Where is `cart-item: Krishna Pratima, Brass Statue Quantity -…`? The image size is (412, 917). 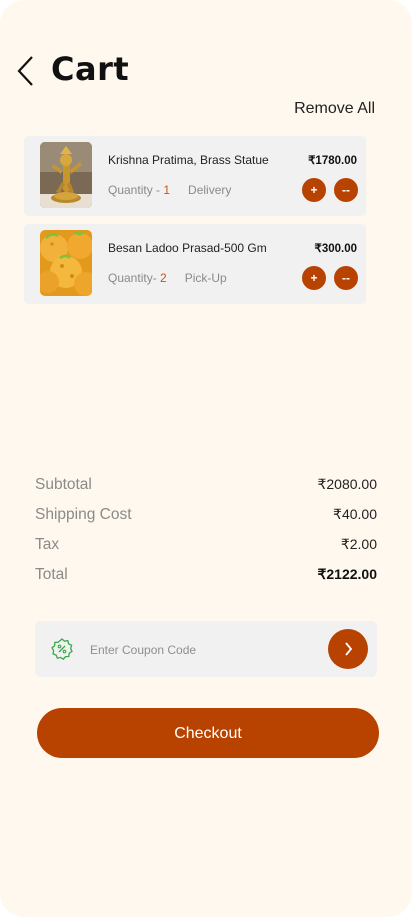 cart-item: Krishna Pratima, Brass Statue Quantity -… is located at coordinates (195, 176).